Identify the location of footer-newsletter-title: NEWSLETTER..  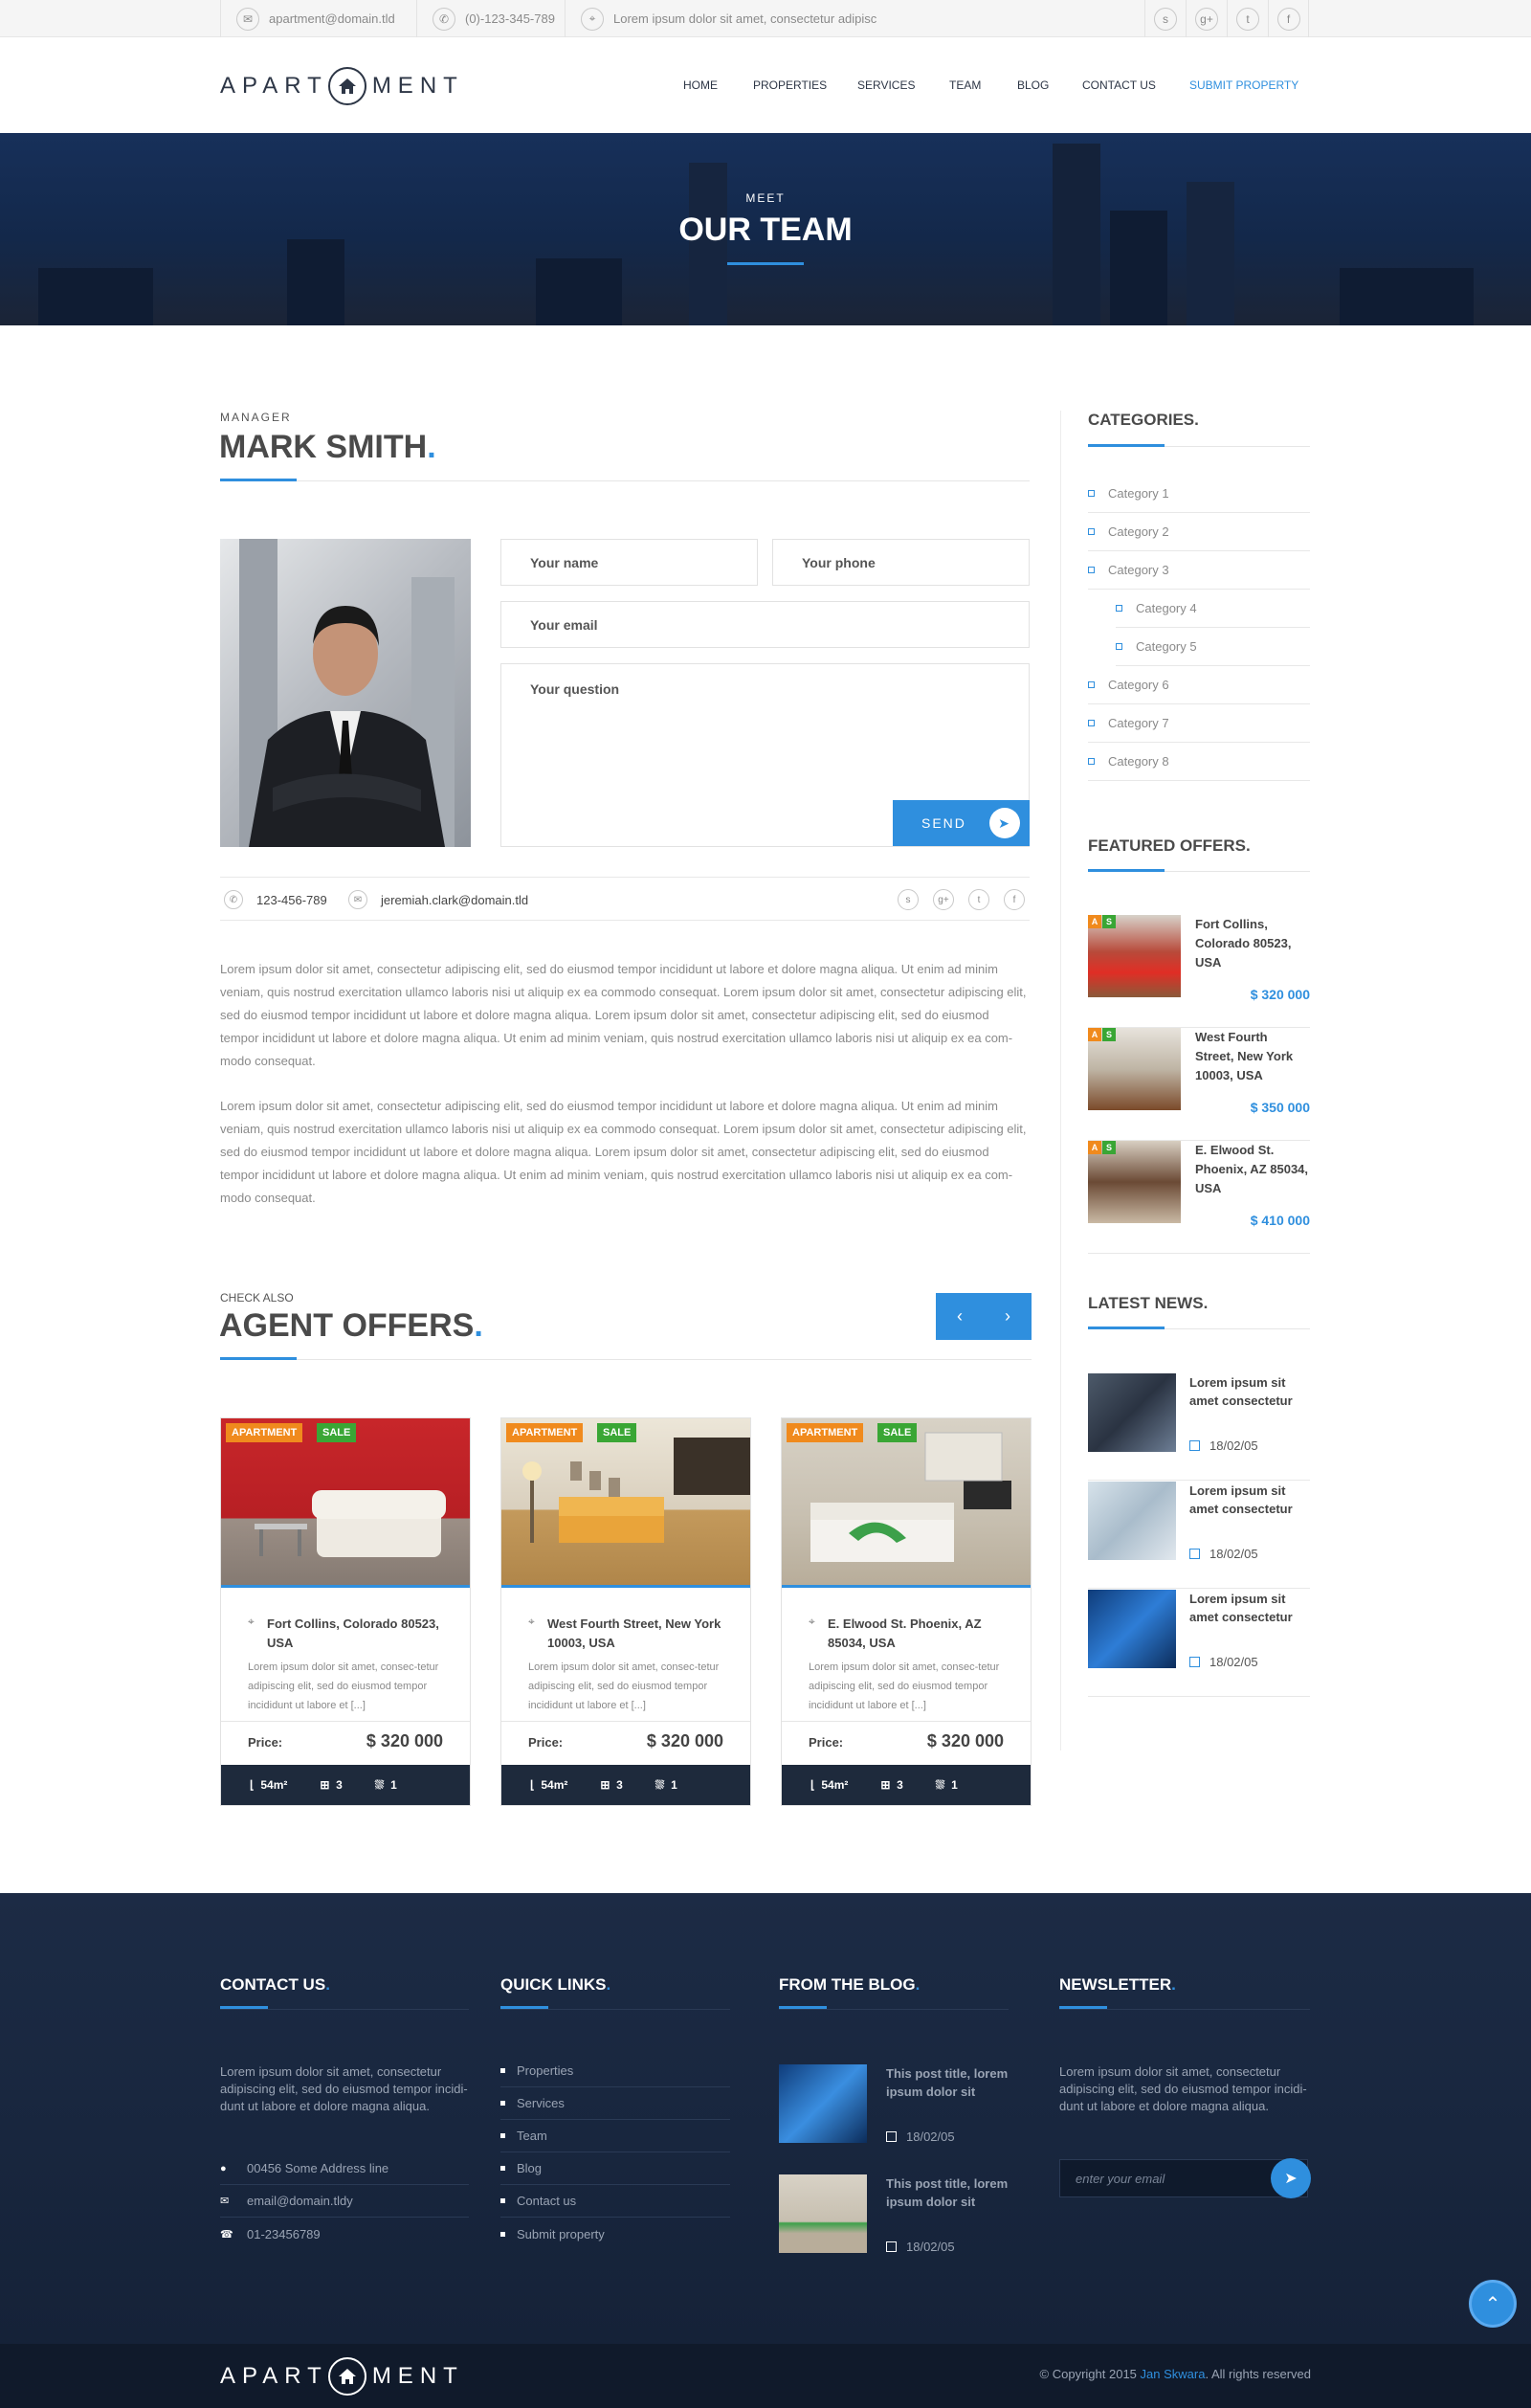
(1118, 1985).